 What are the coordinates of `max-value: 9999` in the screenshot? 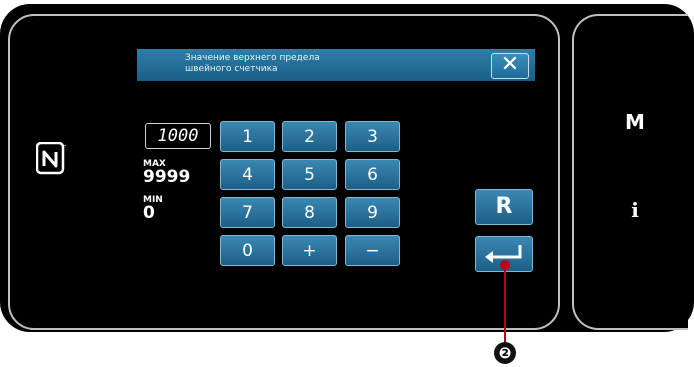 It's located at (167, 177).